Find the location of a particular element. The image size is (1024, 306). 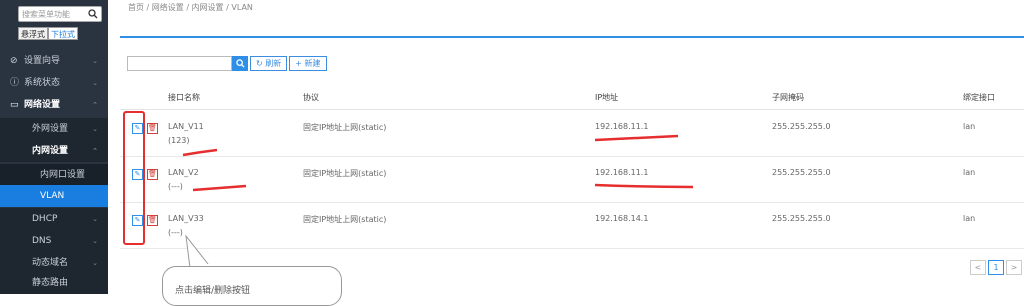

annotation-text: 点击编辑/删除按钮 is located at coordinates (213, 291).